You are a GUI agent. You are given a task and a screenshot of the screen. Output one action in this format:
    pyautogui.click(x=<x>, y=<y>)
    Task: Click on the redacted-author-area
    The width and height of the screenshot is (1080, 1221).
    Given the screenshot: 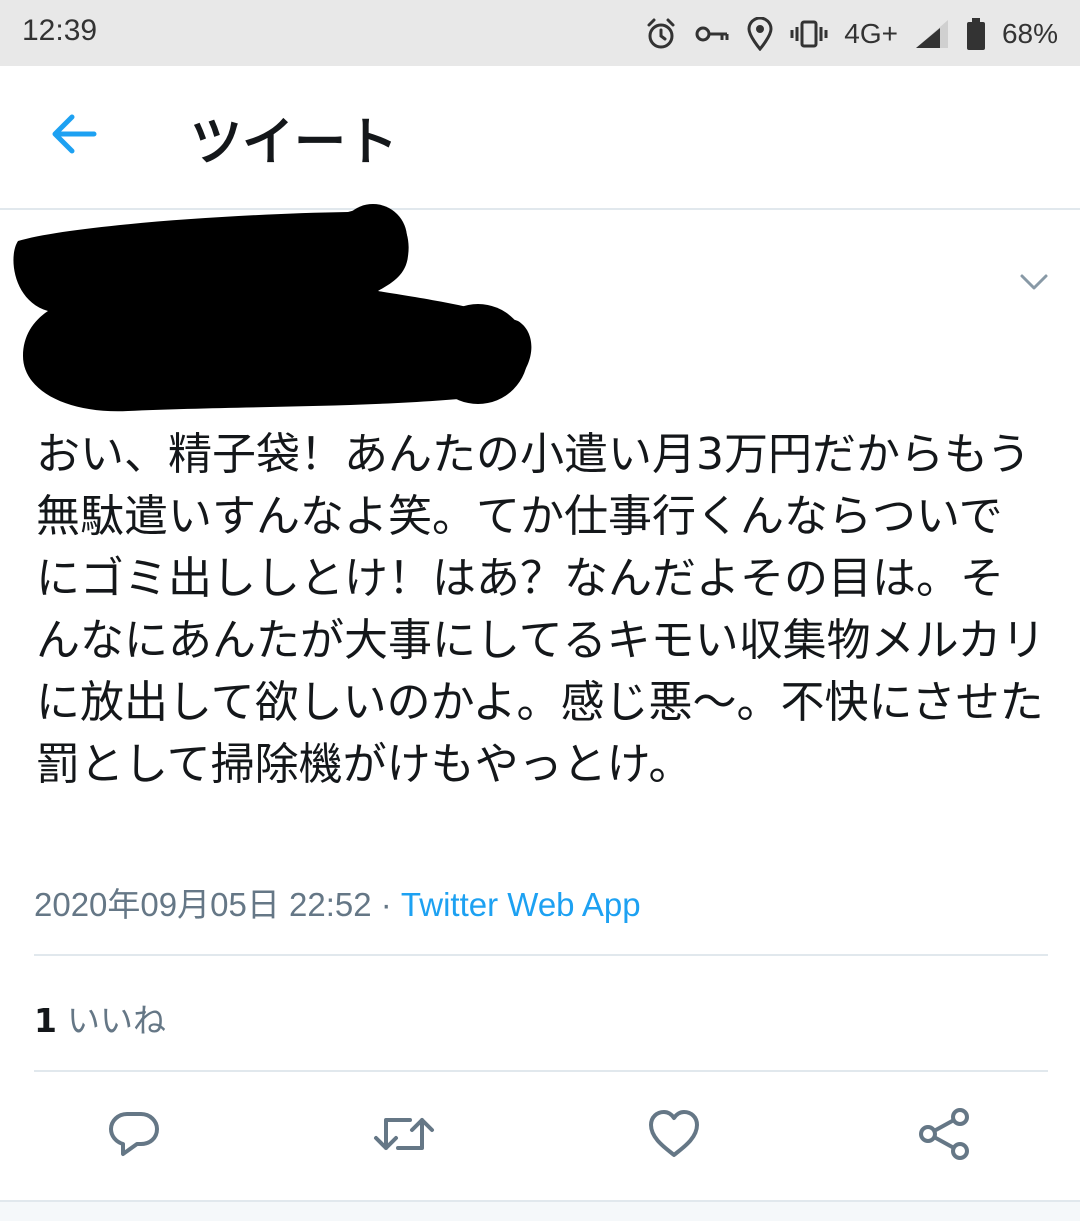 What is the action you would take?
    pyautogui.click(x=278, y=306)
    